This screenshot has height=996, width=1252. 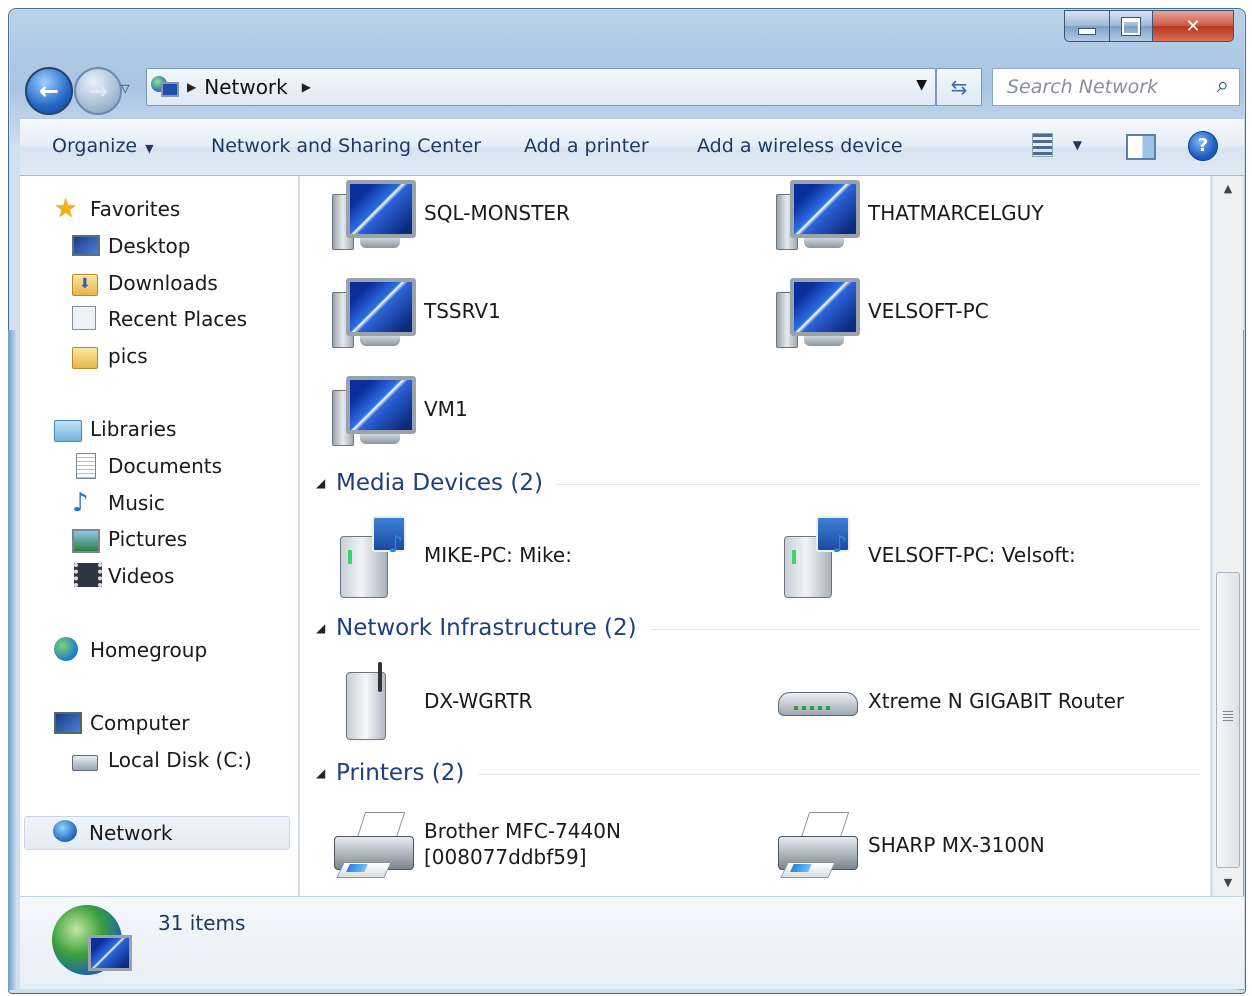 I want to click on group-title: Media Devices (2), so click(x=439, y=483).